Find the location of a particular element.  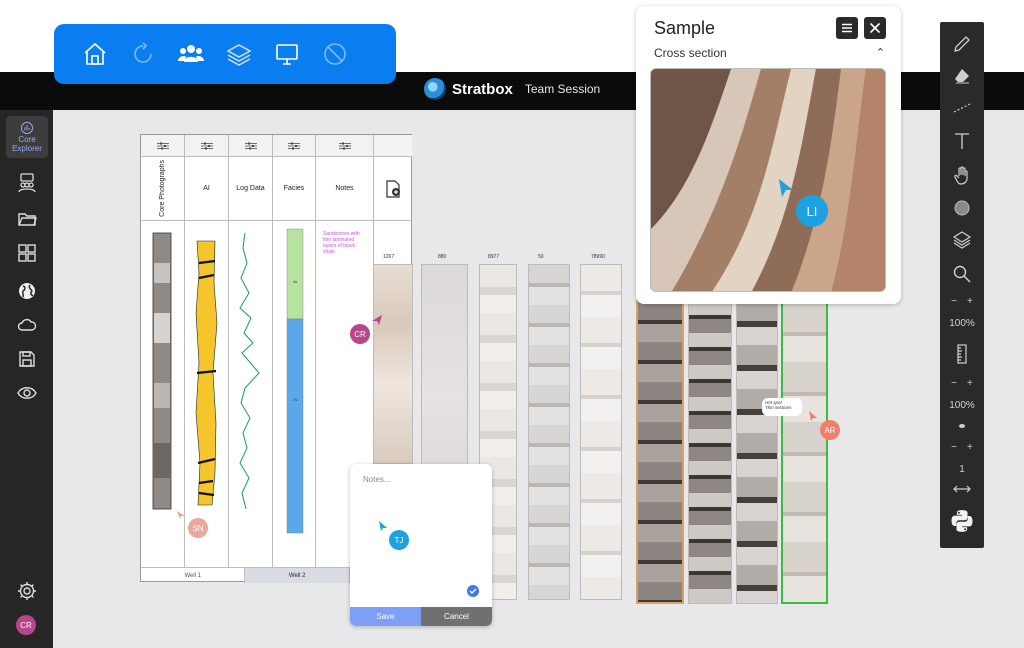

zoom-tool is located at coordinates (962, 274).